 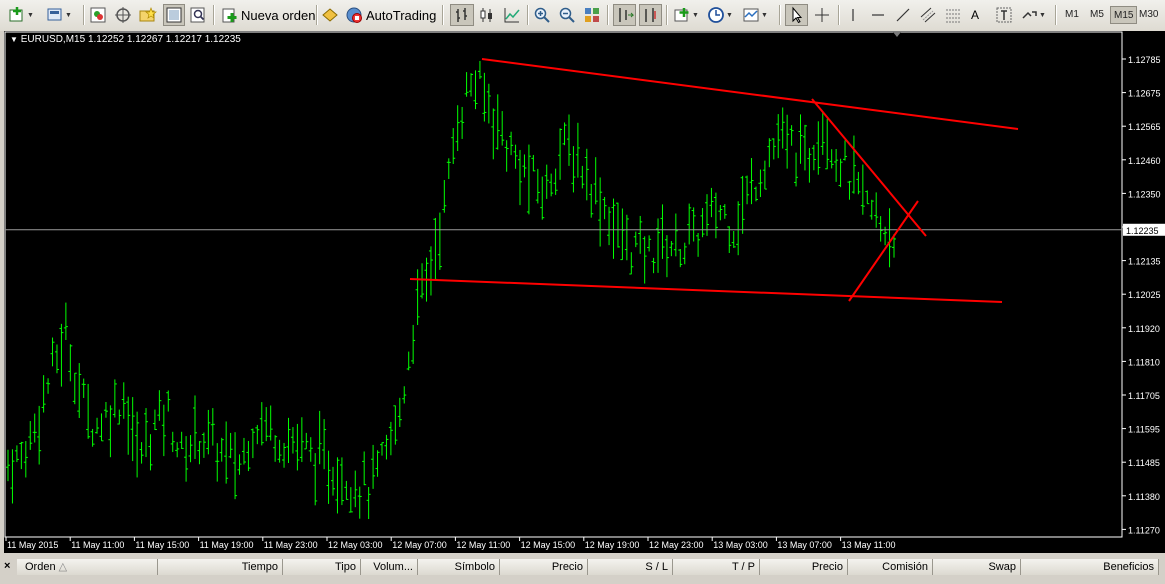 I want to click on col-simbolo: Símbolo, so click(x=459, y=567).